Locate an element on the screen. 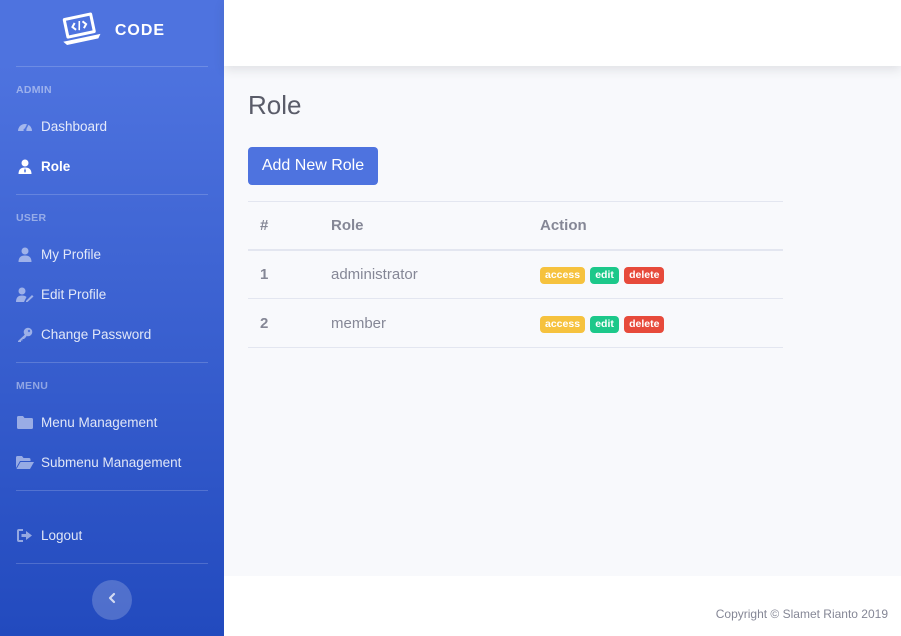 Image resolution: width=901 pixels, height=636 pixels. sidebar-item-label: Menu Management is located at coordinates (99, 422).